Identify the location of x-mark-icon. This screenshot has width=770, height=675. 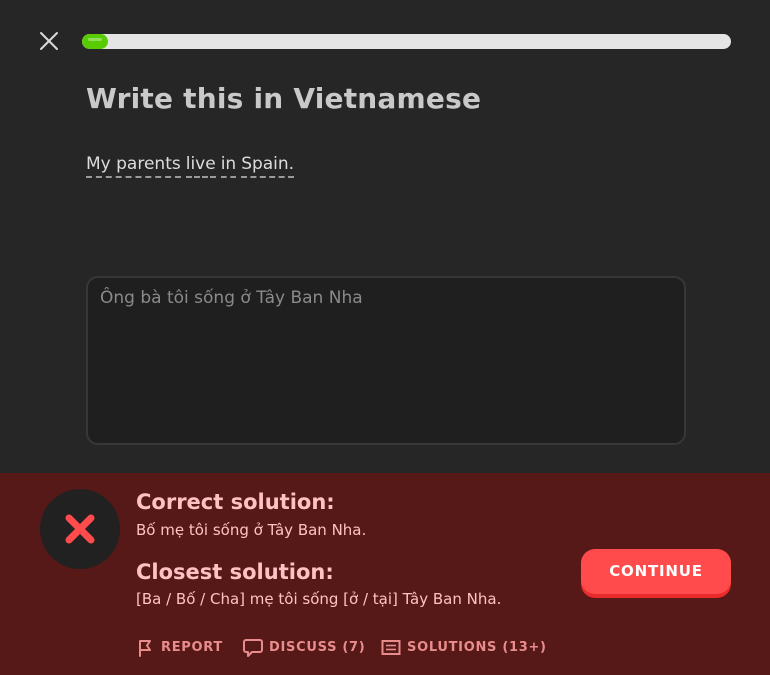
(80, 529).